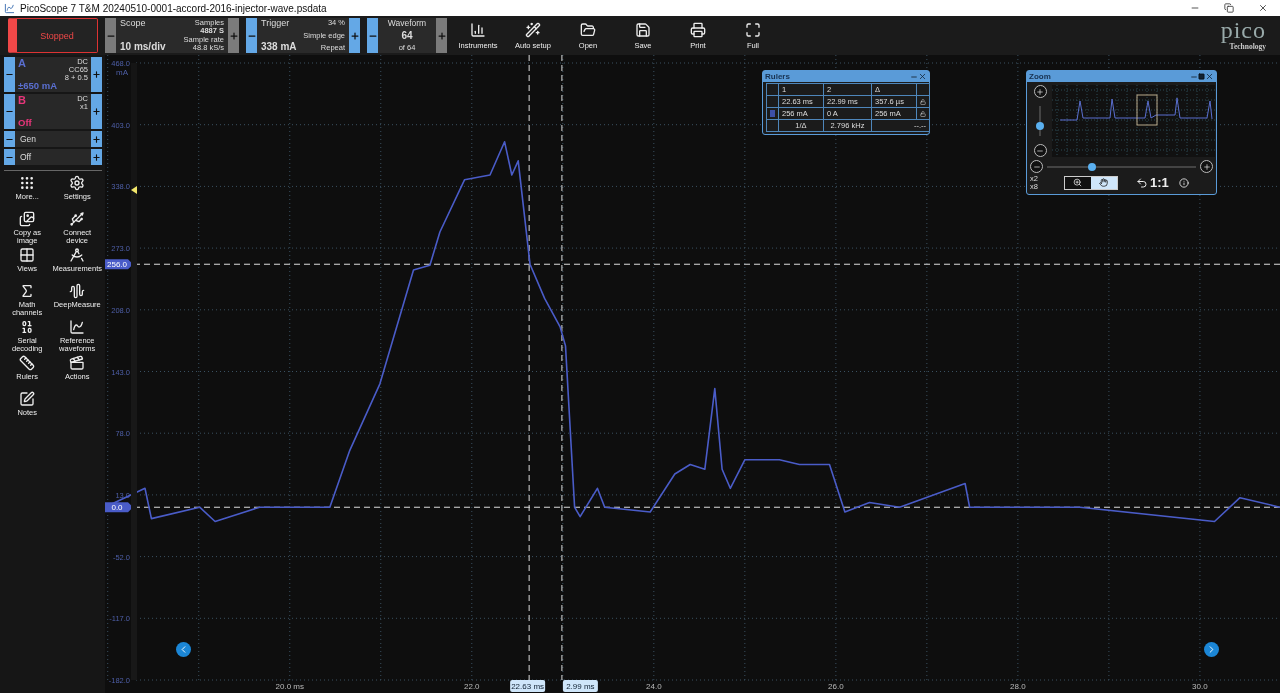 The width and height of the screenshot is (1280, 693). What do you see at coordinates (1040, 76) in the screenshot?
I see `window-title: Zoom` at bounding box center [1040, 76].